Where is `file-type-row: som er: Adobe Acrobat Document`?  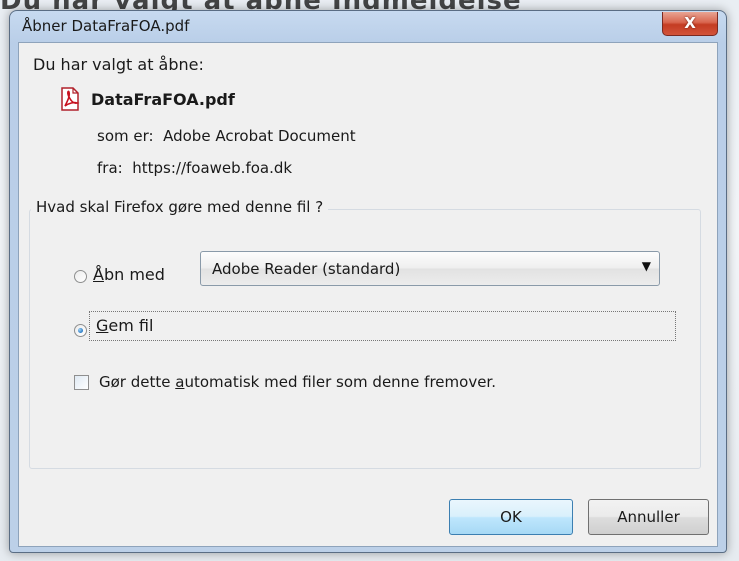
file-type-row: som er: Adobe Acrobat Document is located at coordinates (226, 136).